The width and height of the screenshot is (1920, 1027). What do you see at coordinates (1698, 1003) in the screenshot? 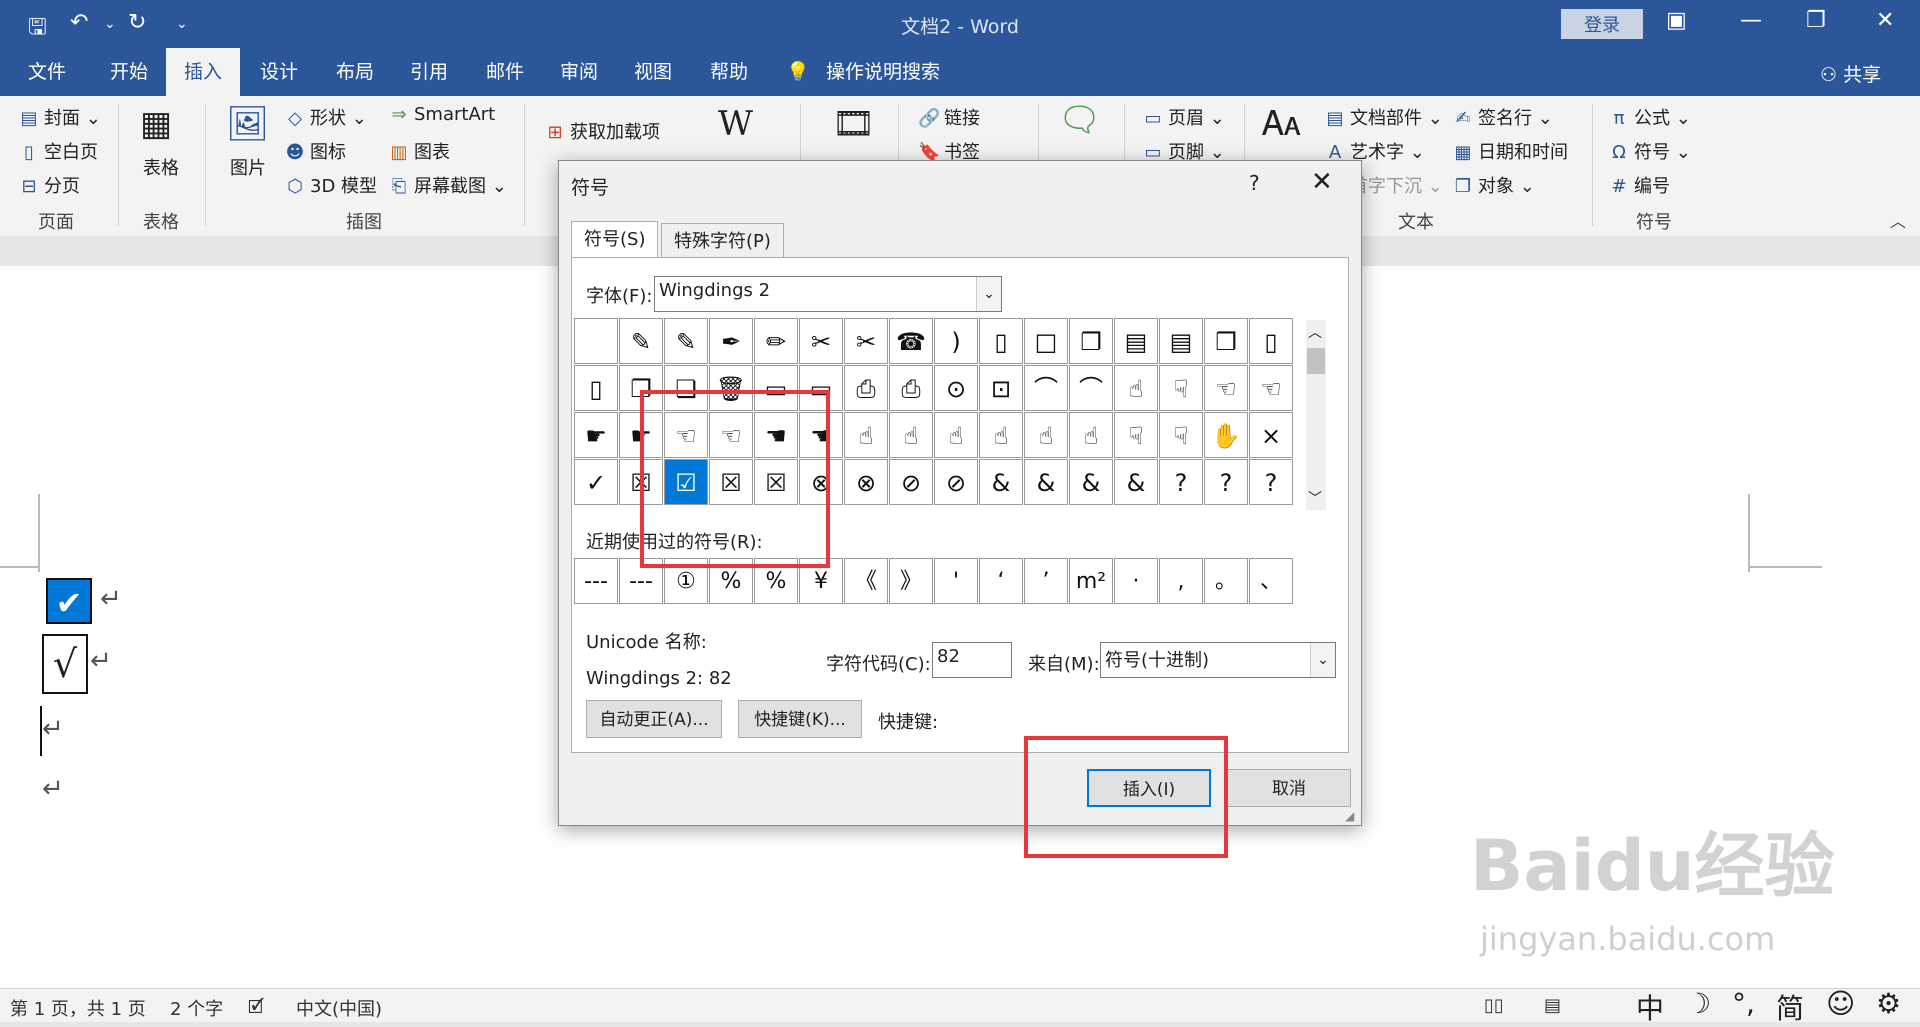
I see `ime-moon-icon: ☽` at bounding box center [1698, 1003].